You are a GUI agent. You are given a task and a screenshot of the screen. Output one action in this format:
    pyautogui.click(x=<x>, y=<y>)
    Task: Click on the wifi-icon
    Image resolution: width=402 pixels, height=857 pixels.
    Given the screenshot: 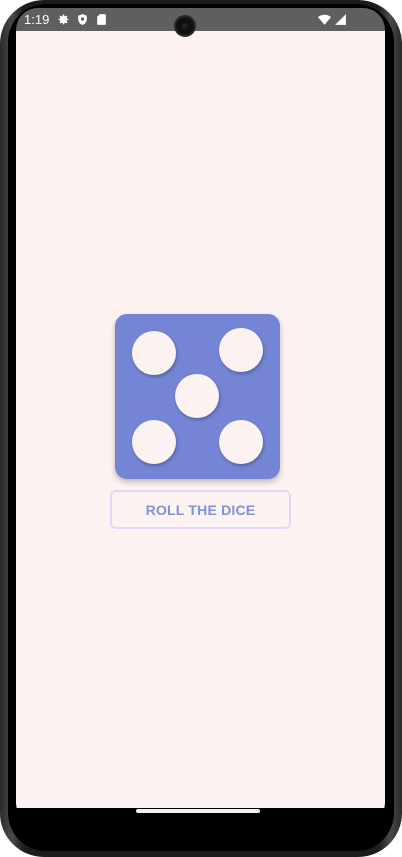 What is the action you would take?
    pyautogui.click(x=324, y=19)
    